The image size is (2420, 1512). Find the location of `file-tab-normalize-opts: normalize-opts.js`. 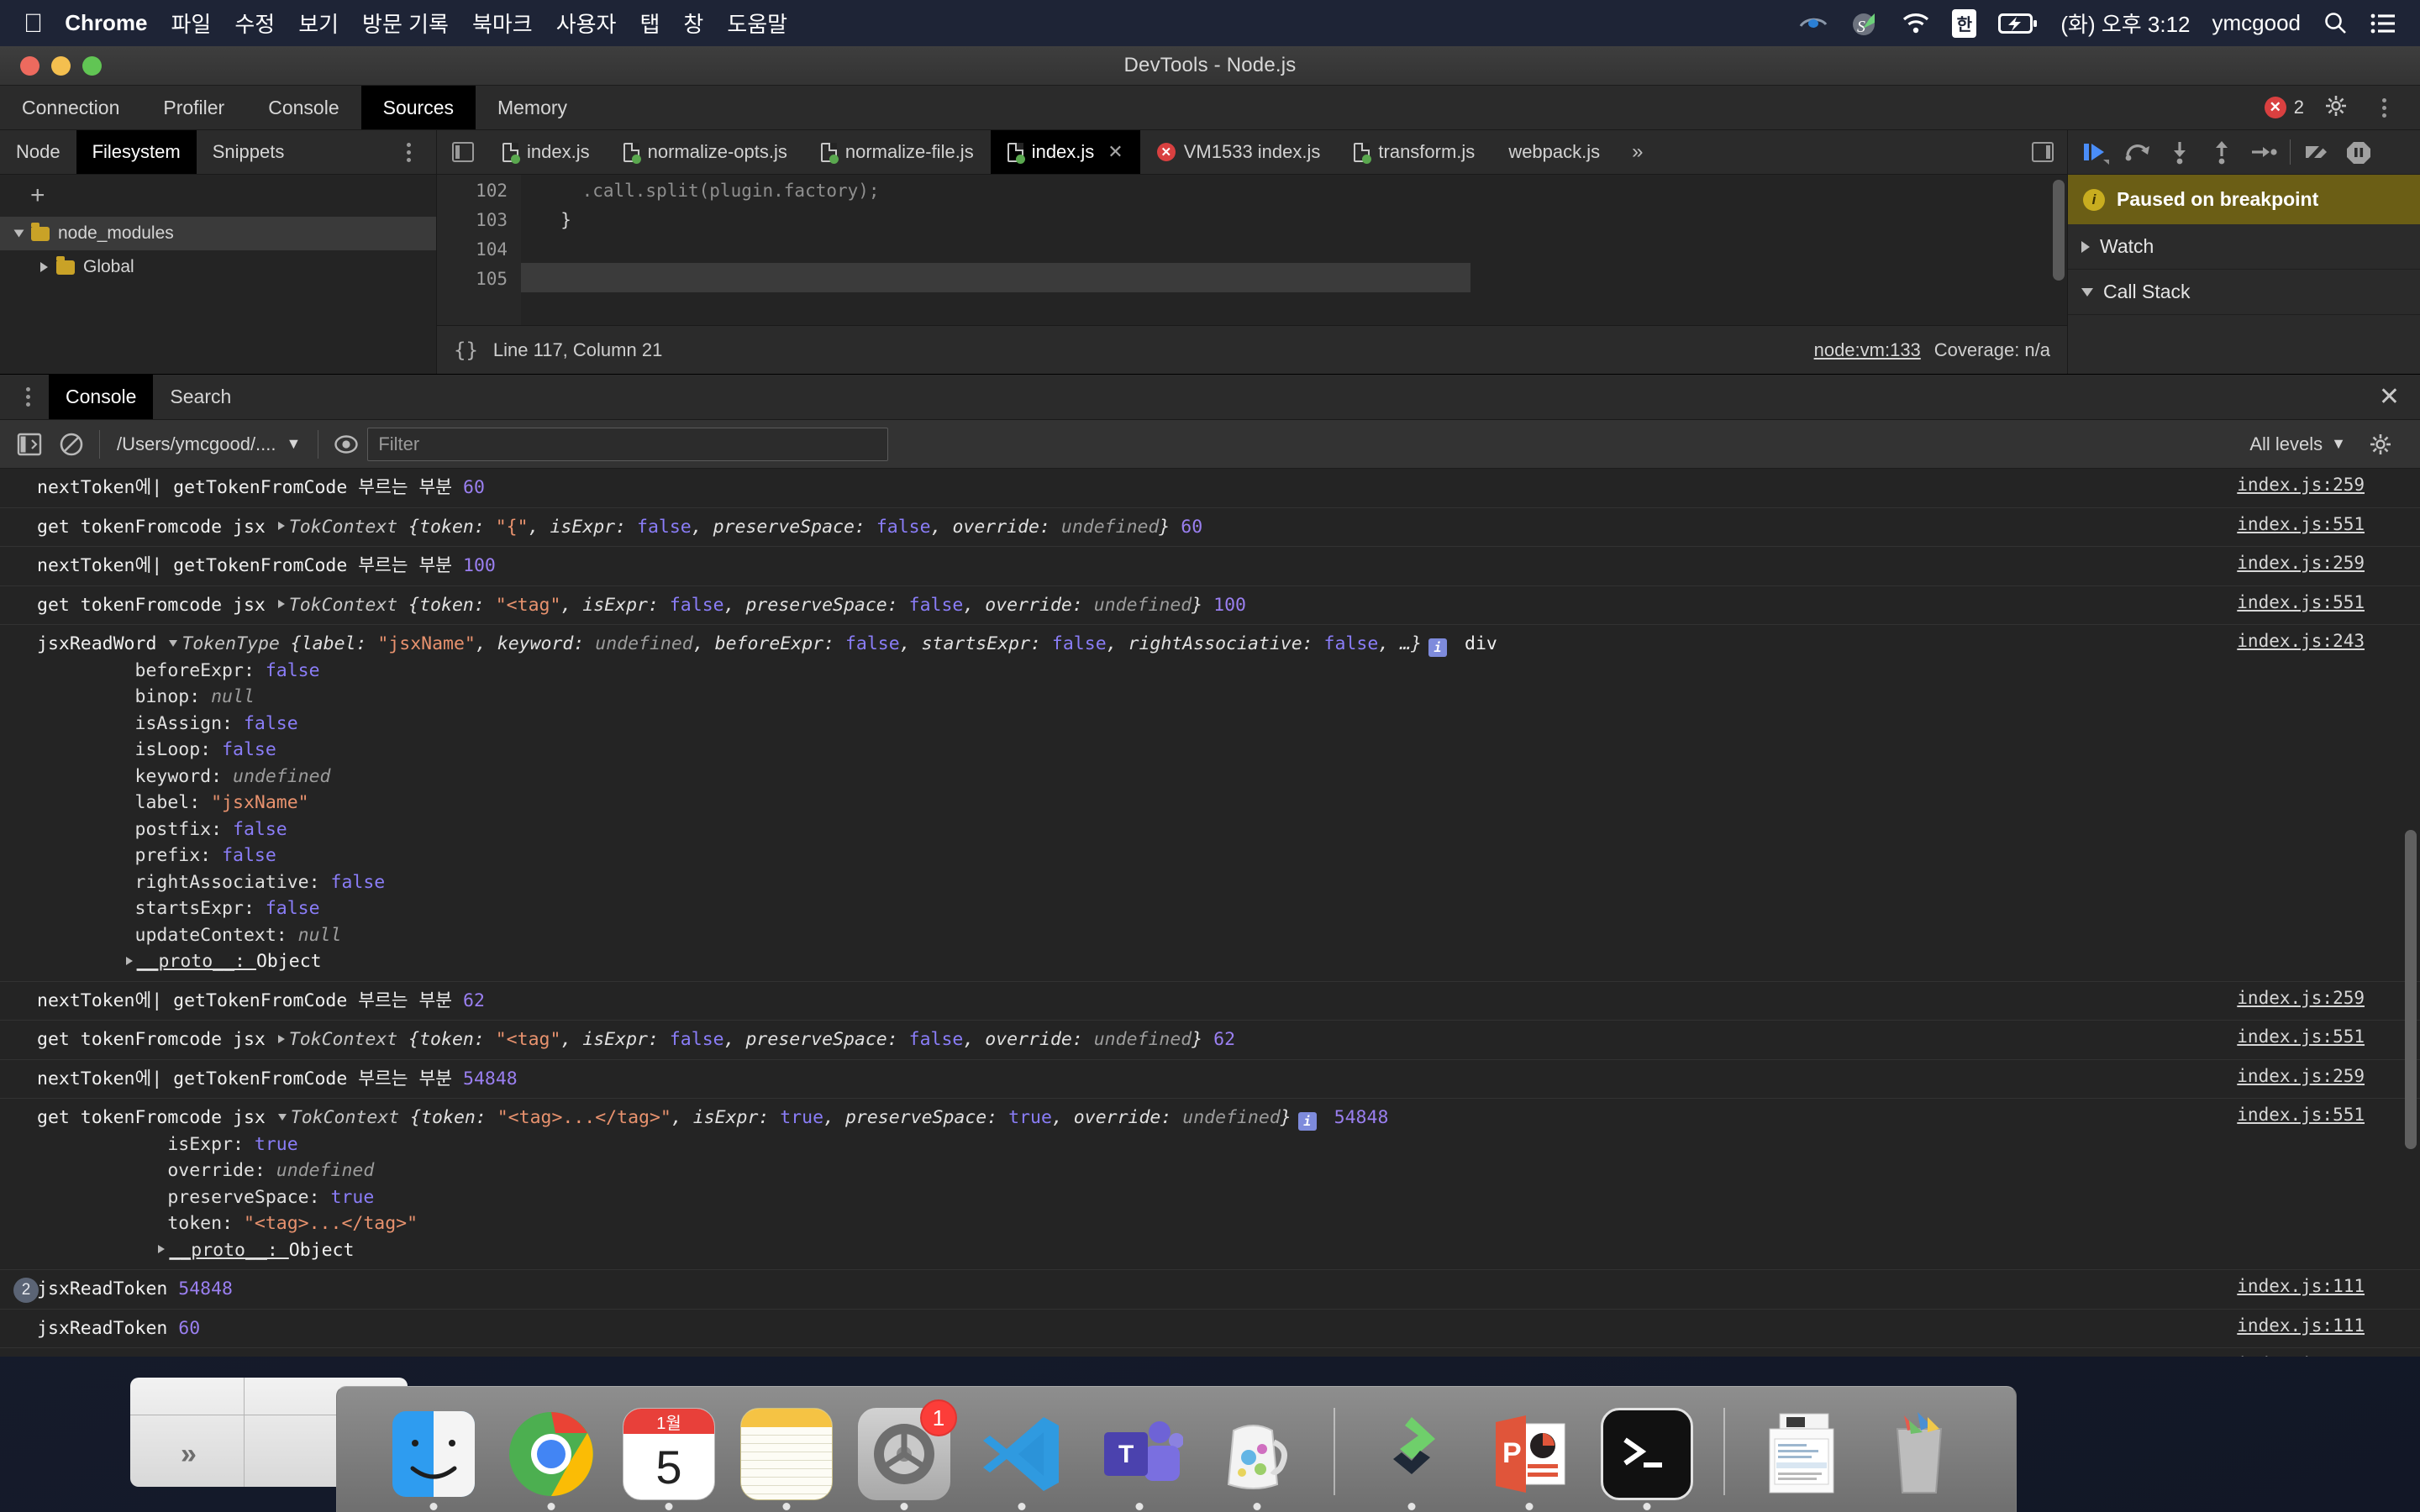

file-tab-normalize-opts: normalize-opts.js is located at coordinates (705, 152).